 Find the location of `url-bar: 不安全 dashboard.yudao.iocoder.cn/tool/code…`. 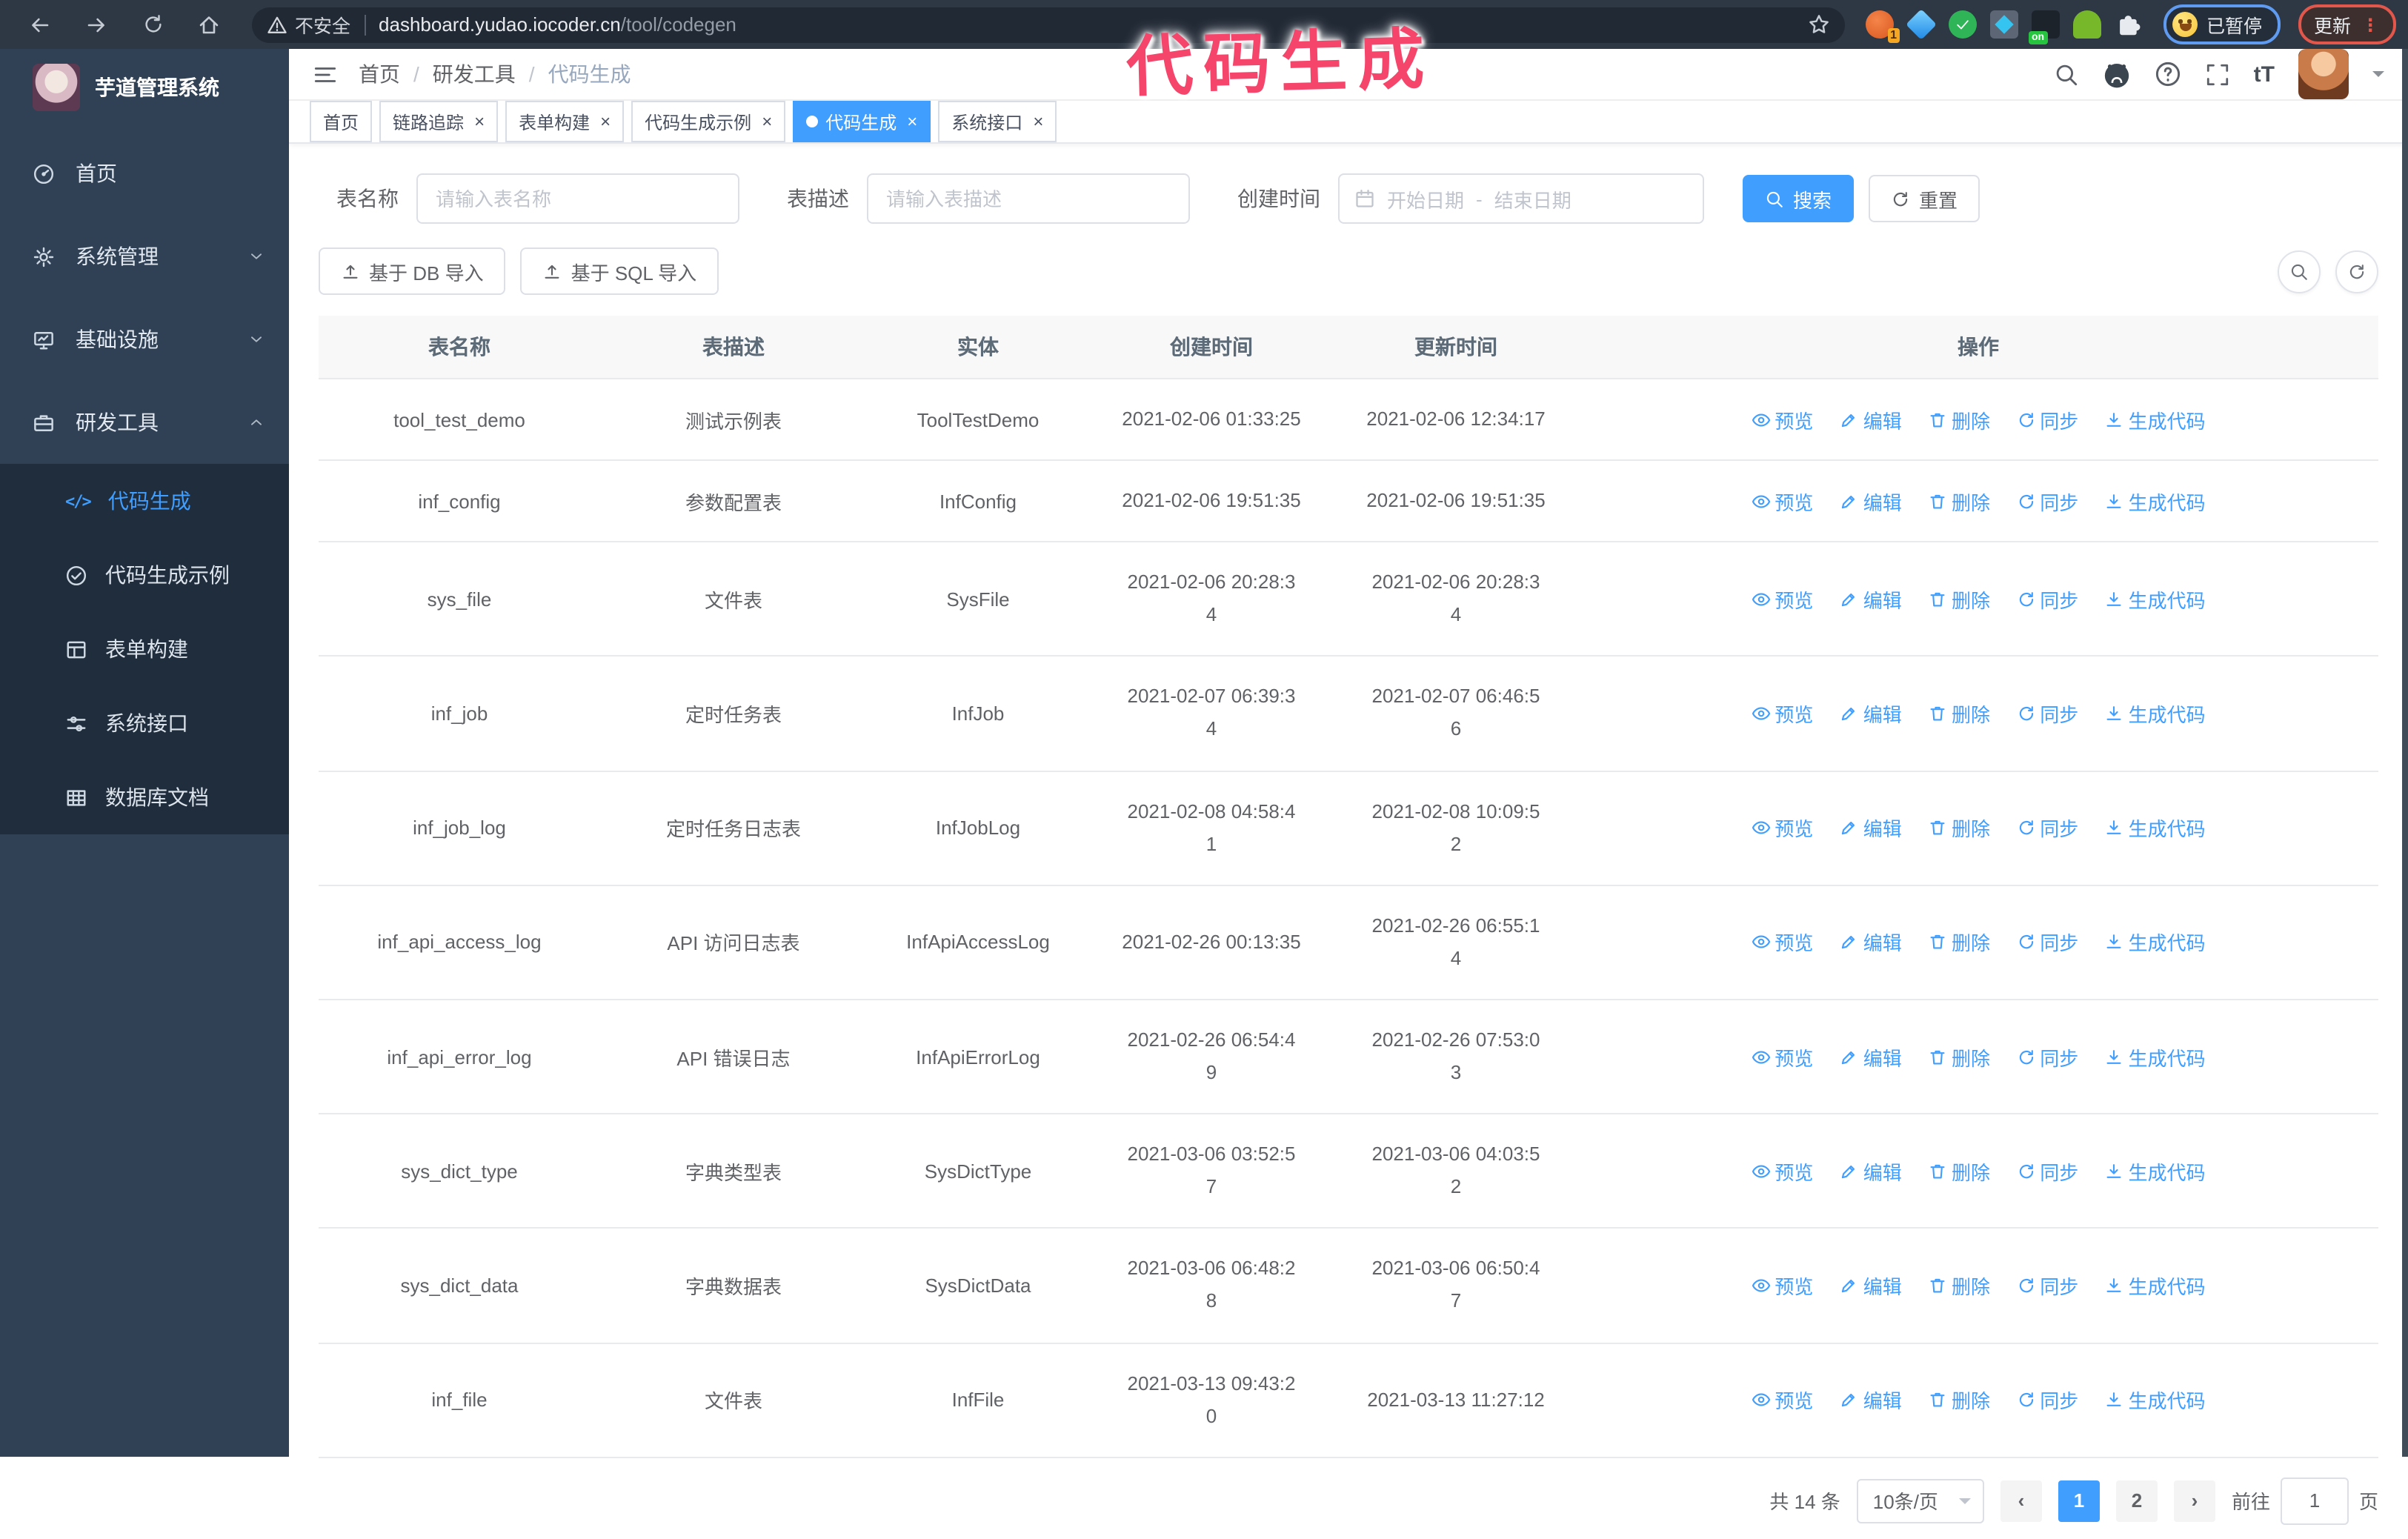

url-bar: 不安全 dashboard.yudao.iocoder.cn/tool/code… is located at coordinates (1048, 24).